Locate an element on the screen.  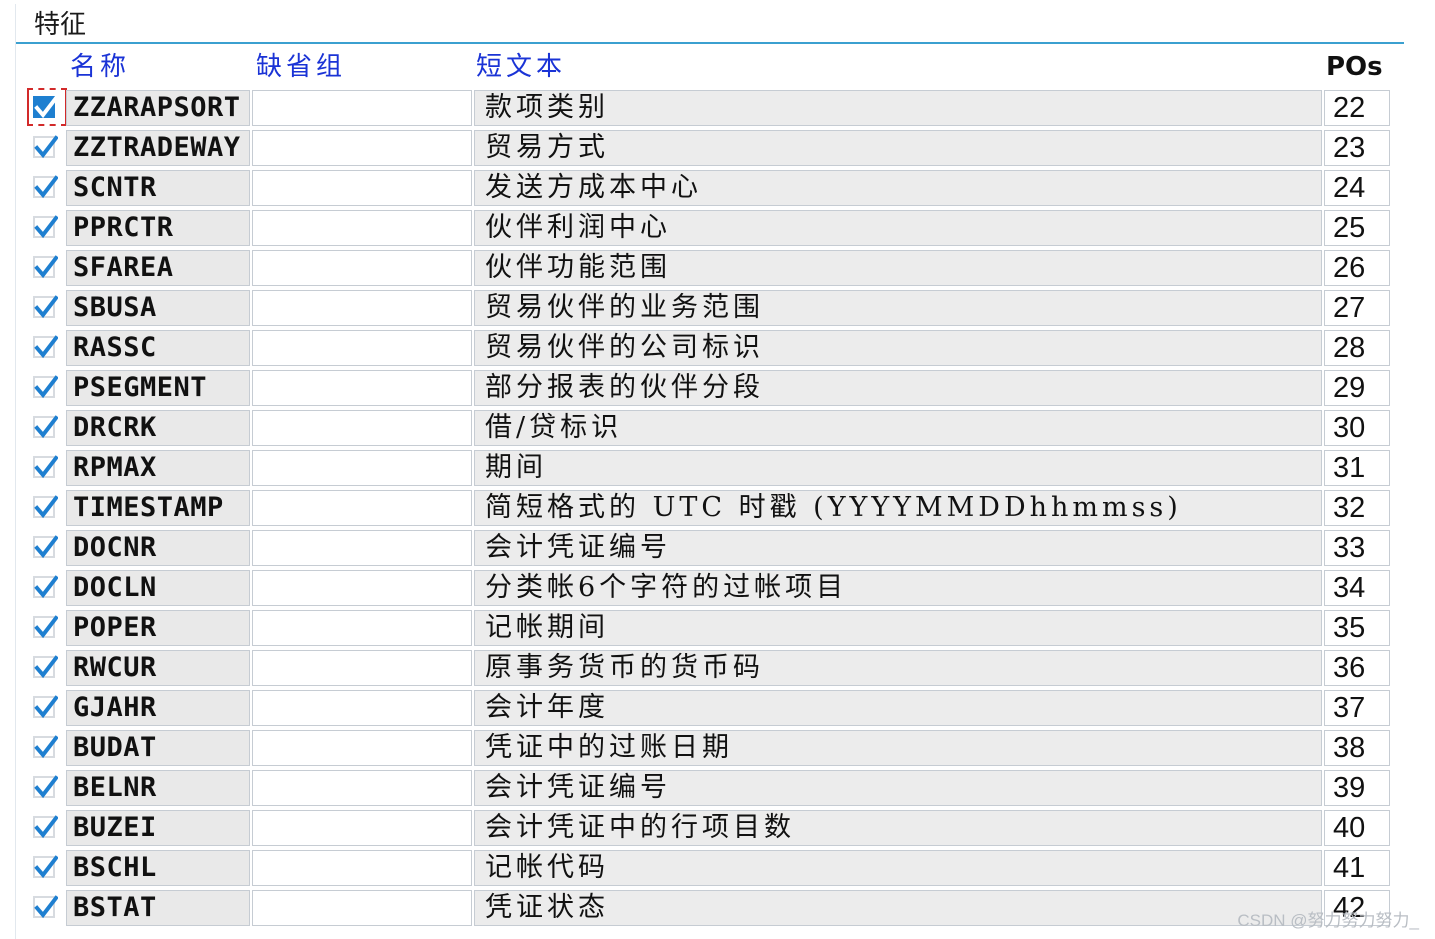
field-name-cell: SFAREA is located at coordinates (158, 268).